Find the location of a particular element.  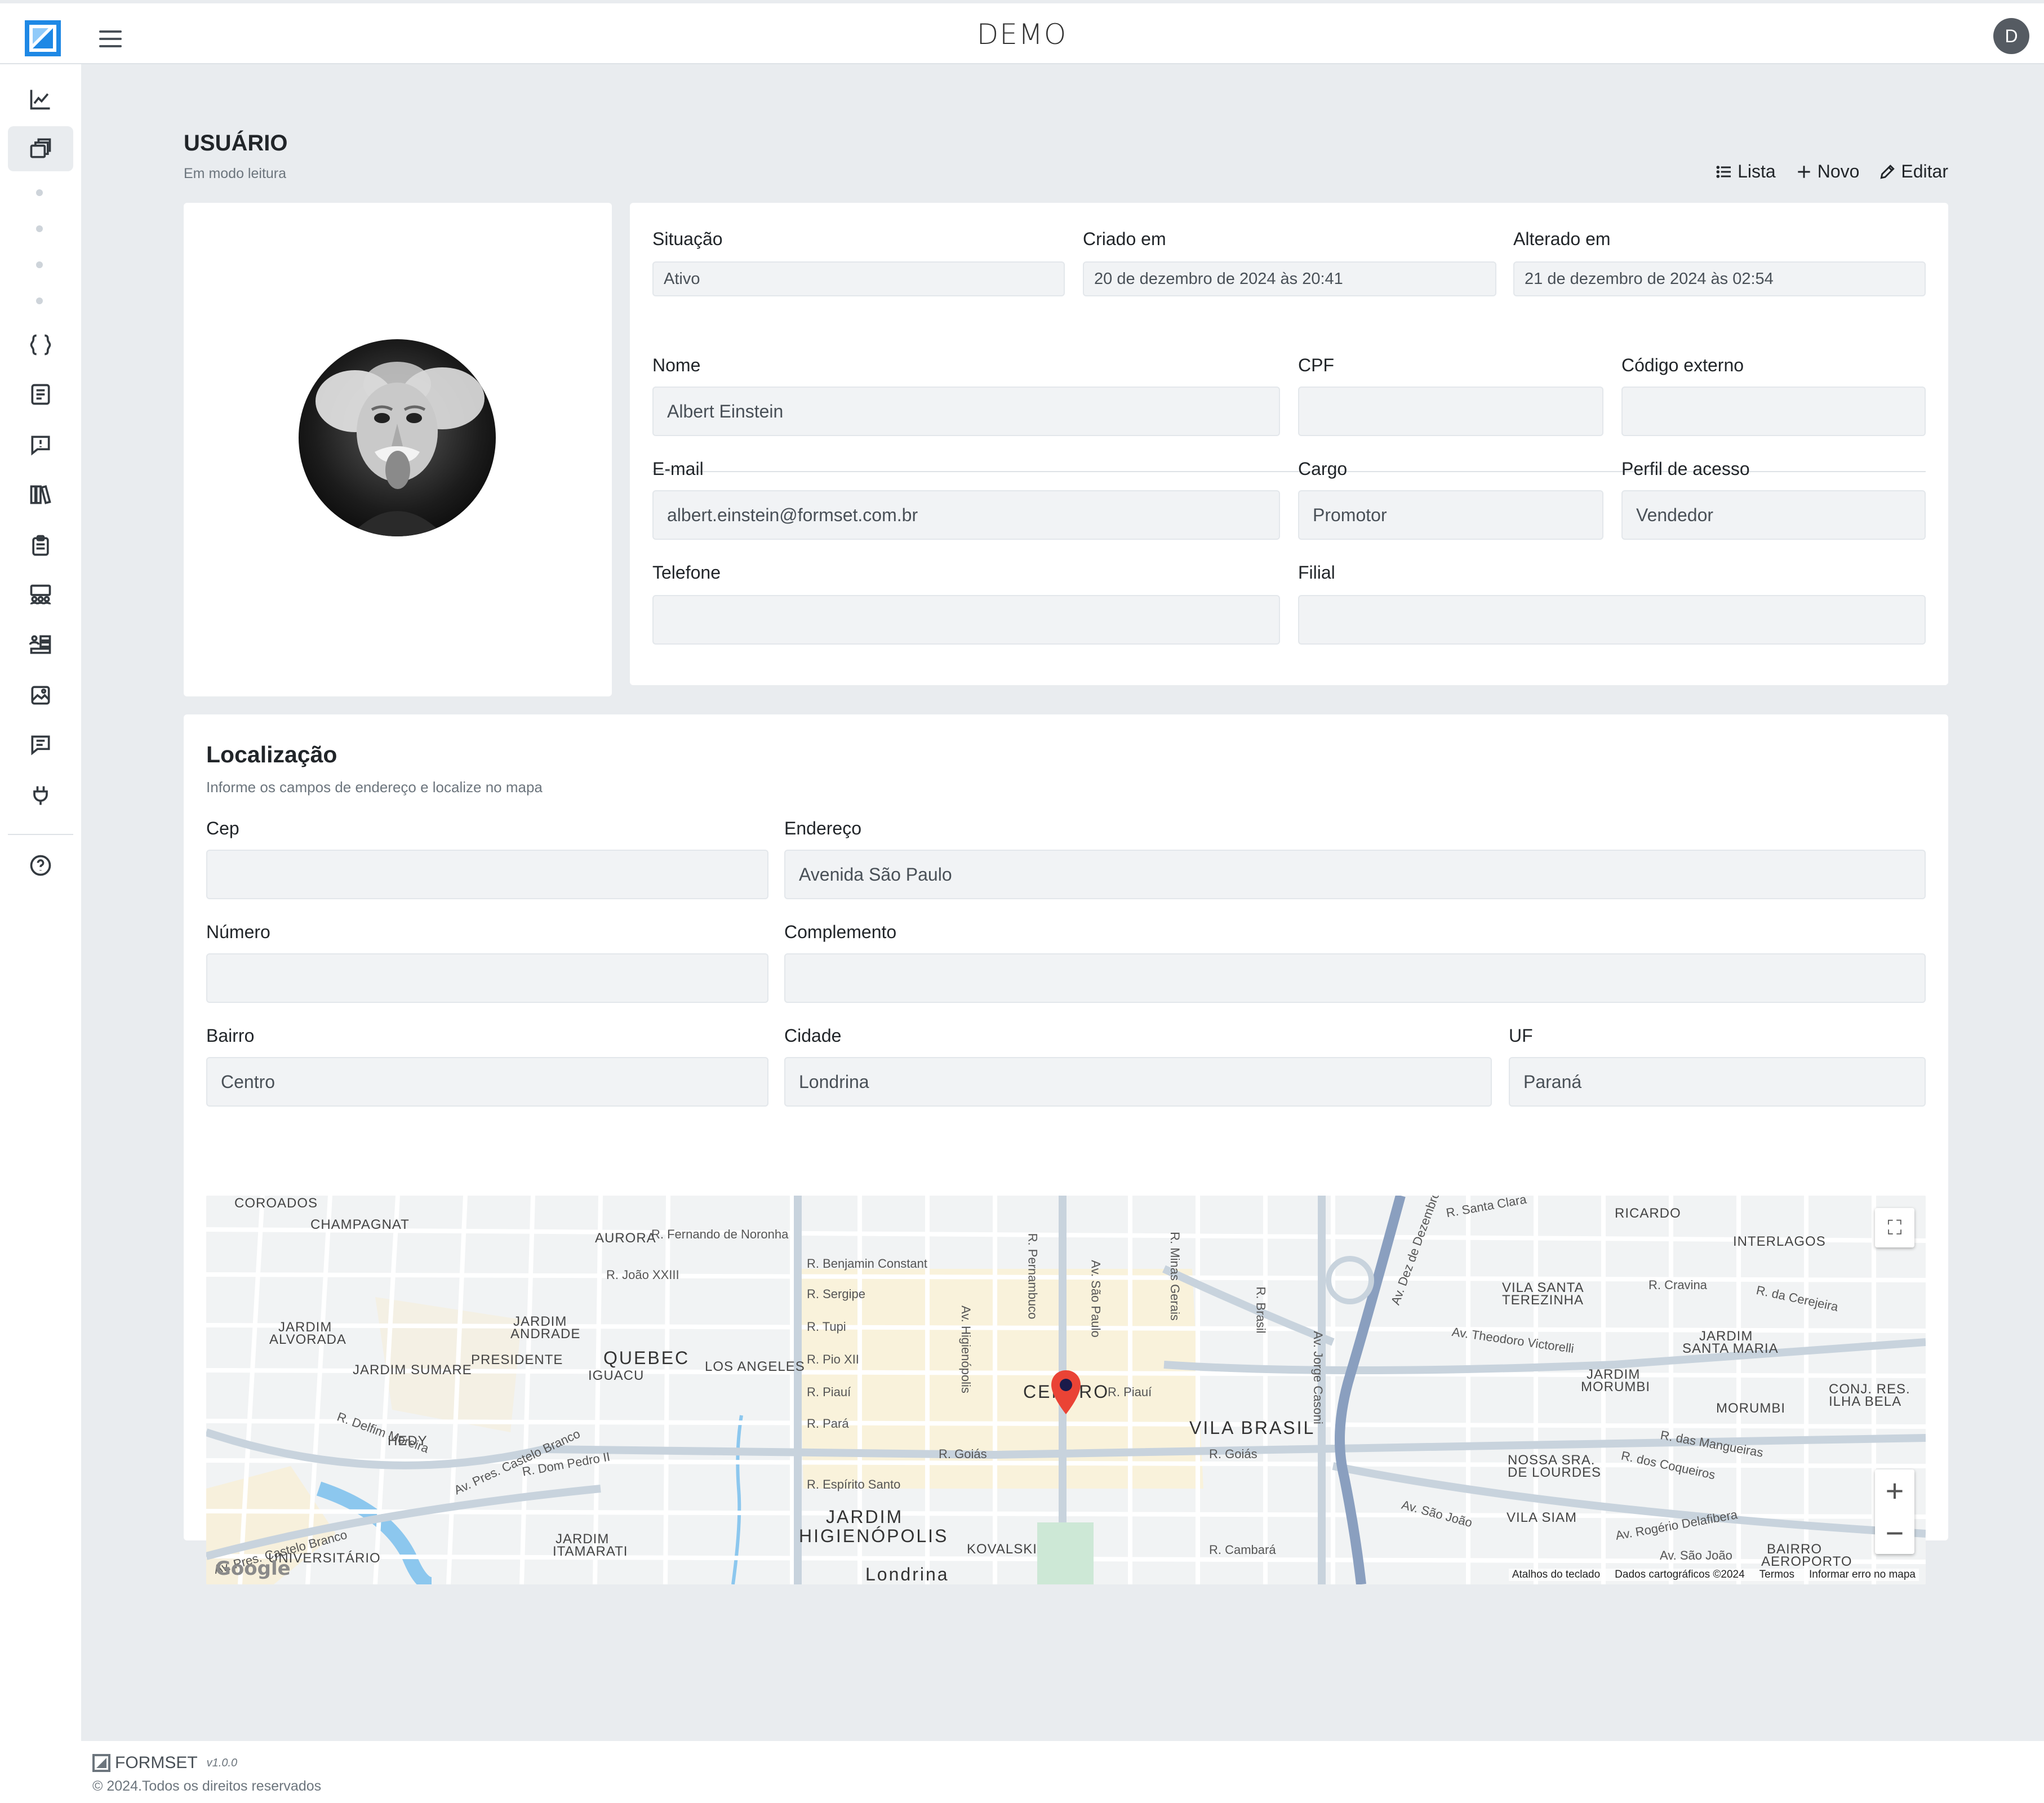

list-icon is located at coordinates (1723, 172).